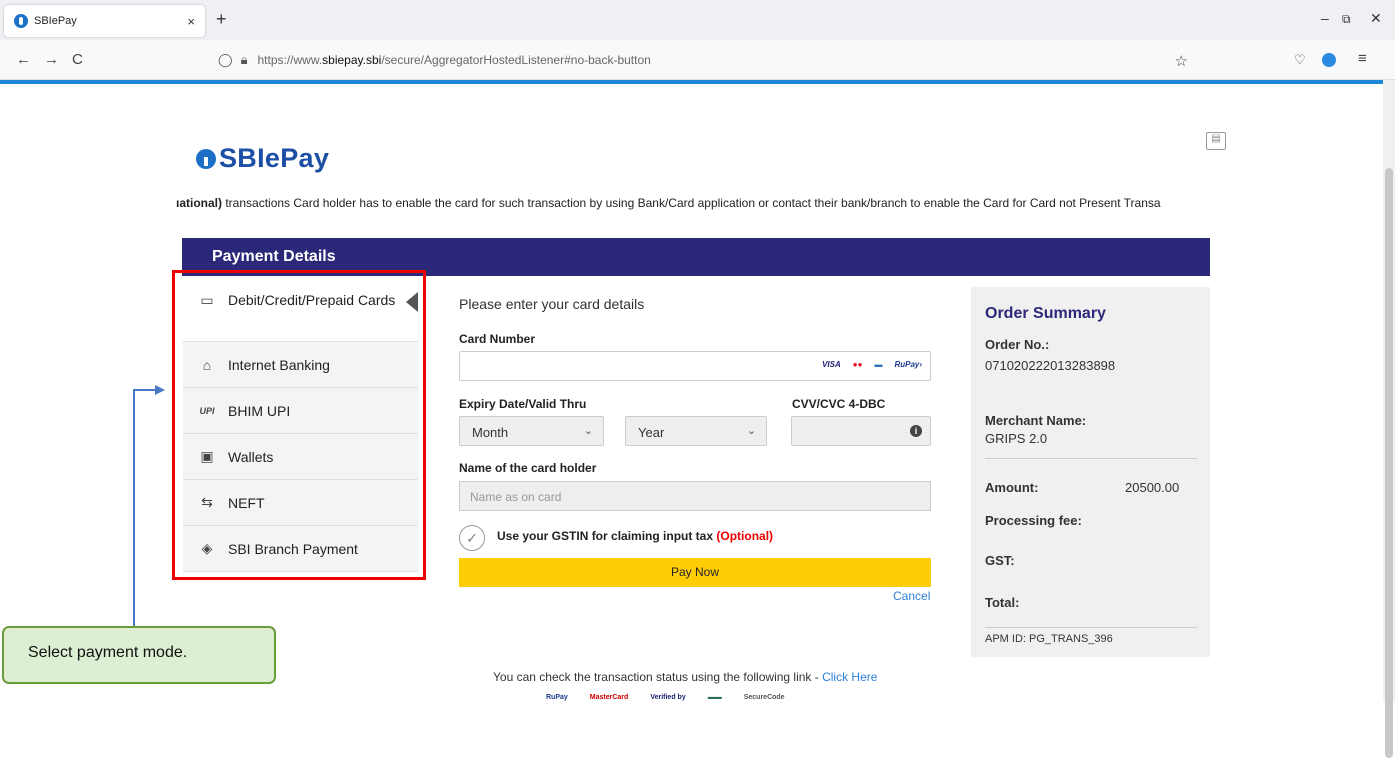 The image size is (1395, 758). What do you see at coordinates (139, 655) in the screenshot?
I see `callout-box: Select payment mode.` at bounding box center [139, 655].